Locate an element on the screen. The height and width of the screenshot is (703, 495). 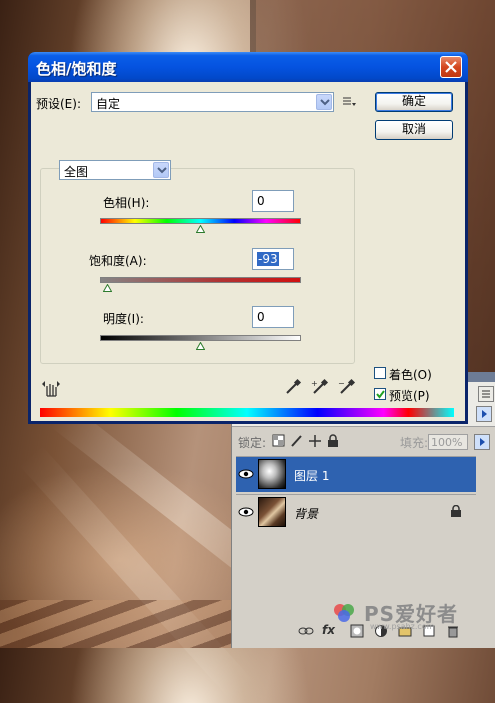
lock-row: 锁定: 填充: 100% is located at coordinates (363, 442).